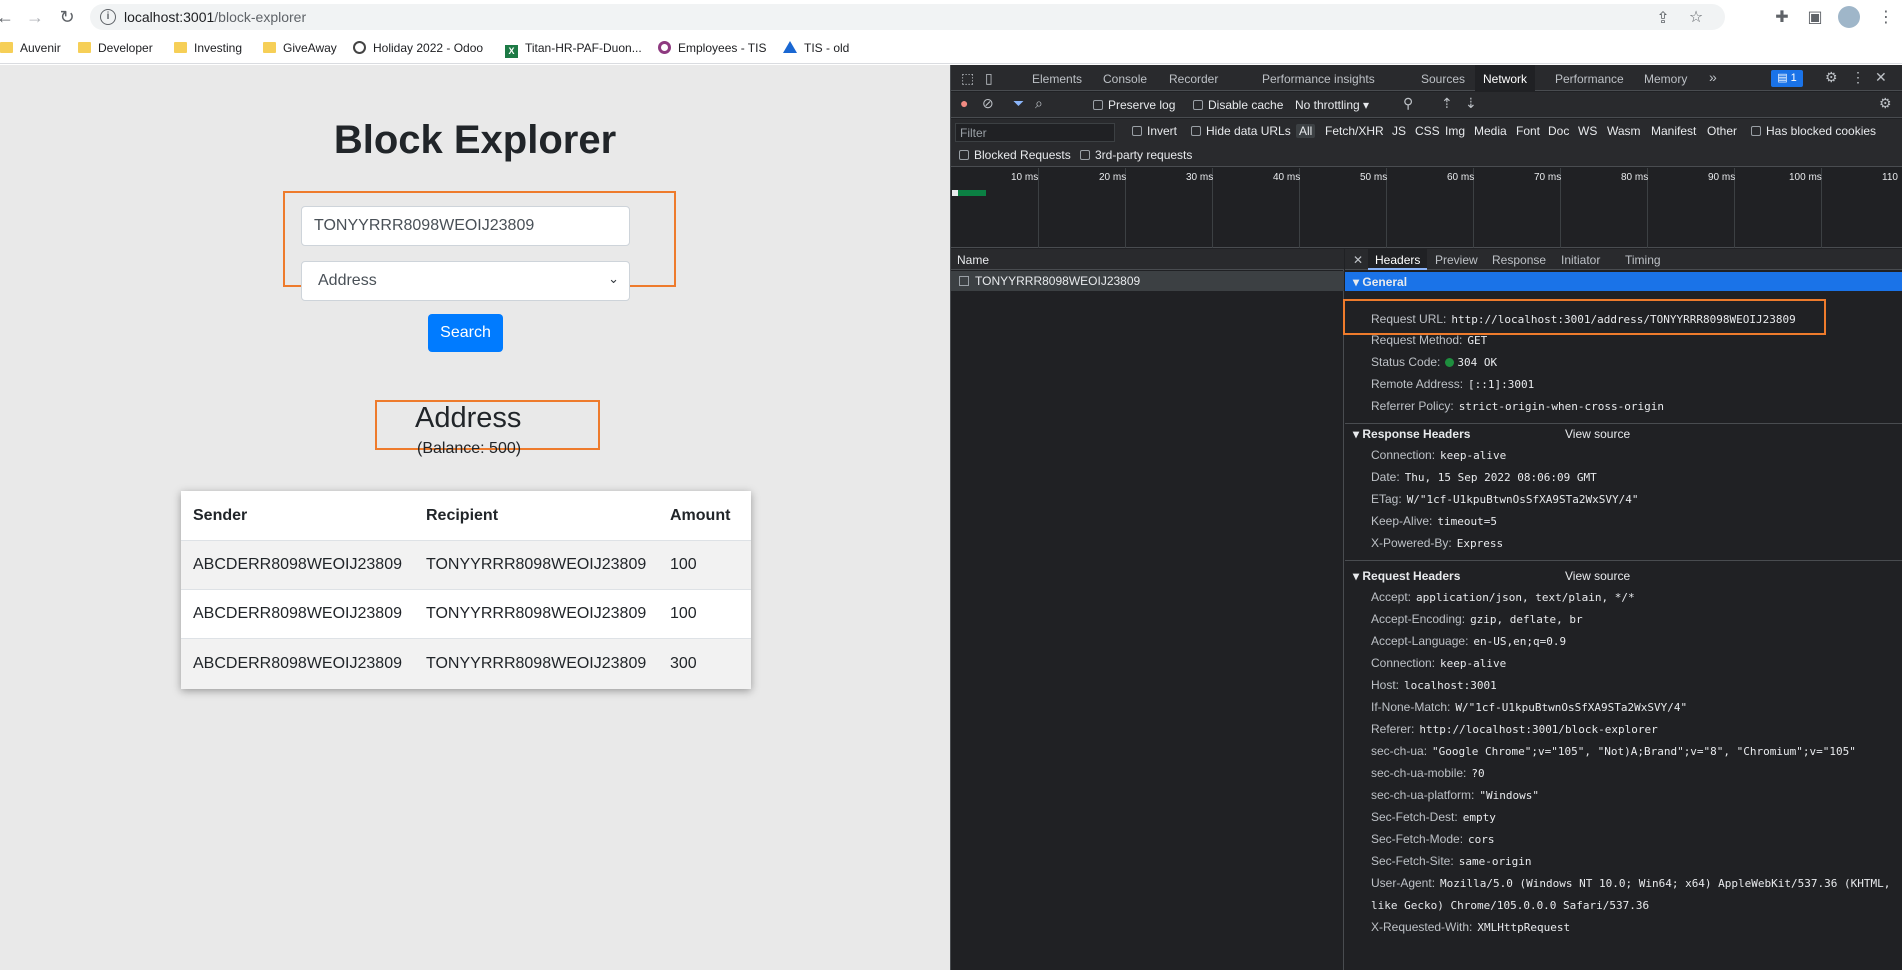 This screenshot has height=970, width=1902. What do you see at coordinates (1580, 260) in the screenshot?
I see `tab-initiator: Initiator` at bounding box center [1580, 260].